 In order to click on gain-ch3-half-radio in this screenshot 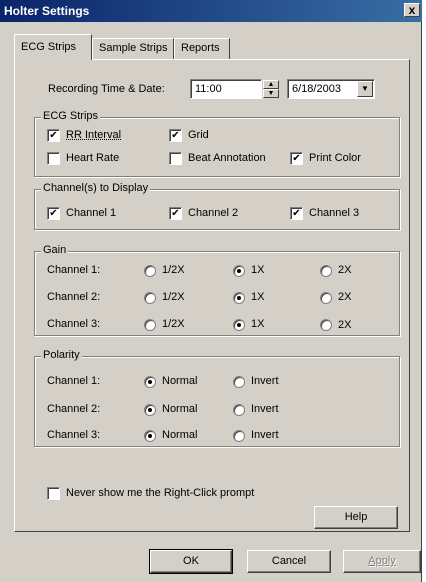, I will do `click(150, 325)`.